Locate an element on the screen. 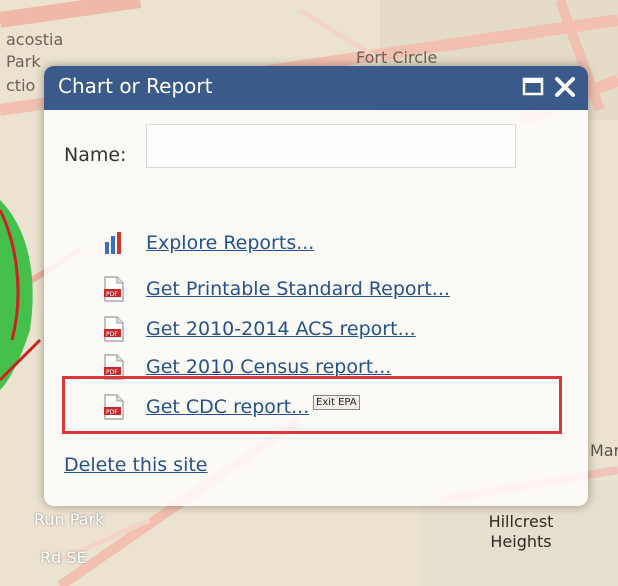  exit-epa-badge: Exit EPA is located at coordinates (336, 402).